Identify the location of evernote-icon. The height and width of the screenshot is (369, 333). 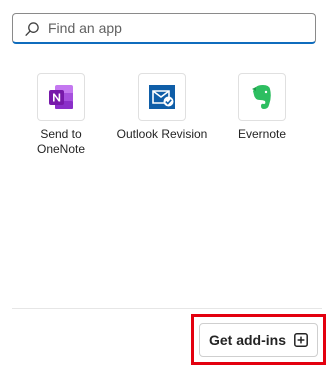
(261, 97).